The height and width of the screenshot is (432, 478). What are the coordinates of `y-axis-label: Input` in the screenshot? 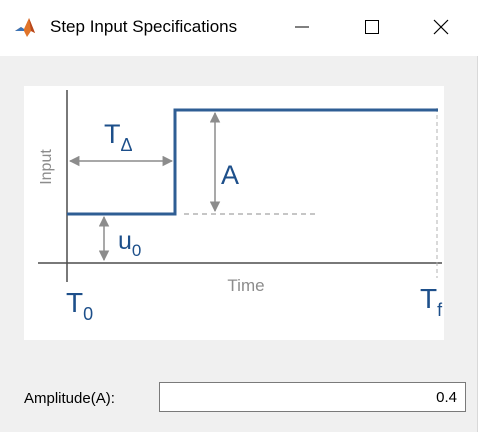 It's located at (46, 167).